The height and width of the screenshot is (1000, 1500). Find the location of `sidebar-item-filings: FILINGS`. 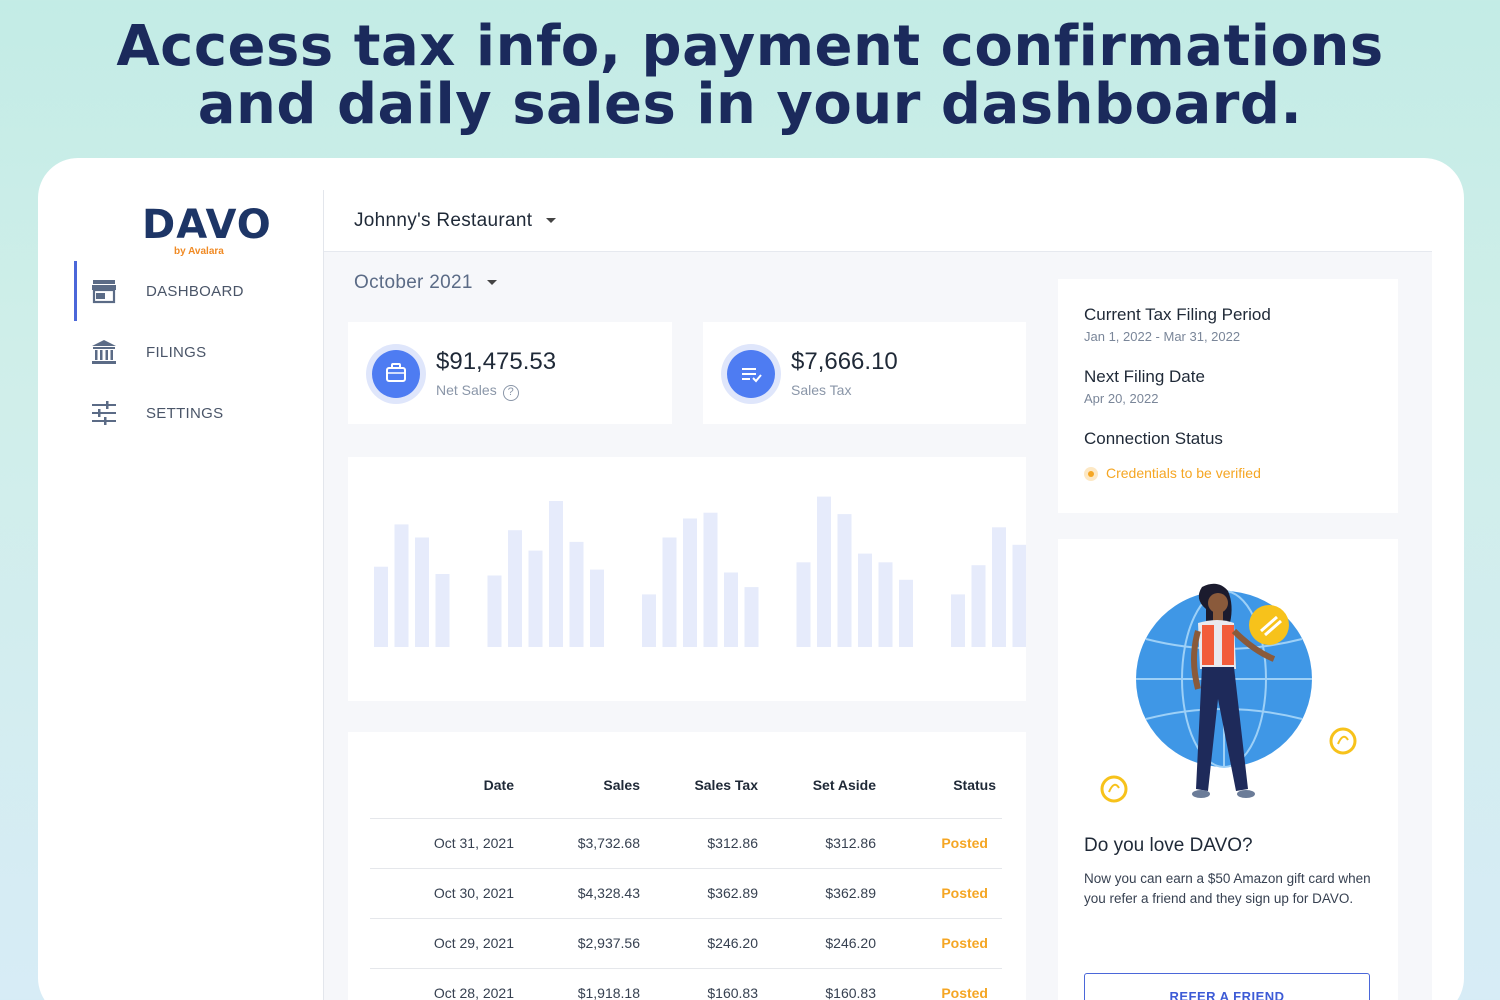

sidebar-item-filings: FILINGS is located at coordinates (199, 352).